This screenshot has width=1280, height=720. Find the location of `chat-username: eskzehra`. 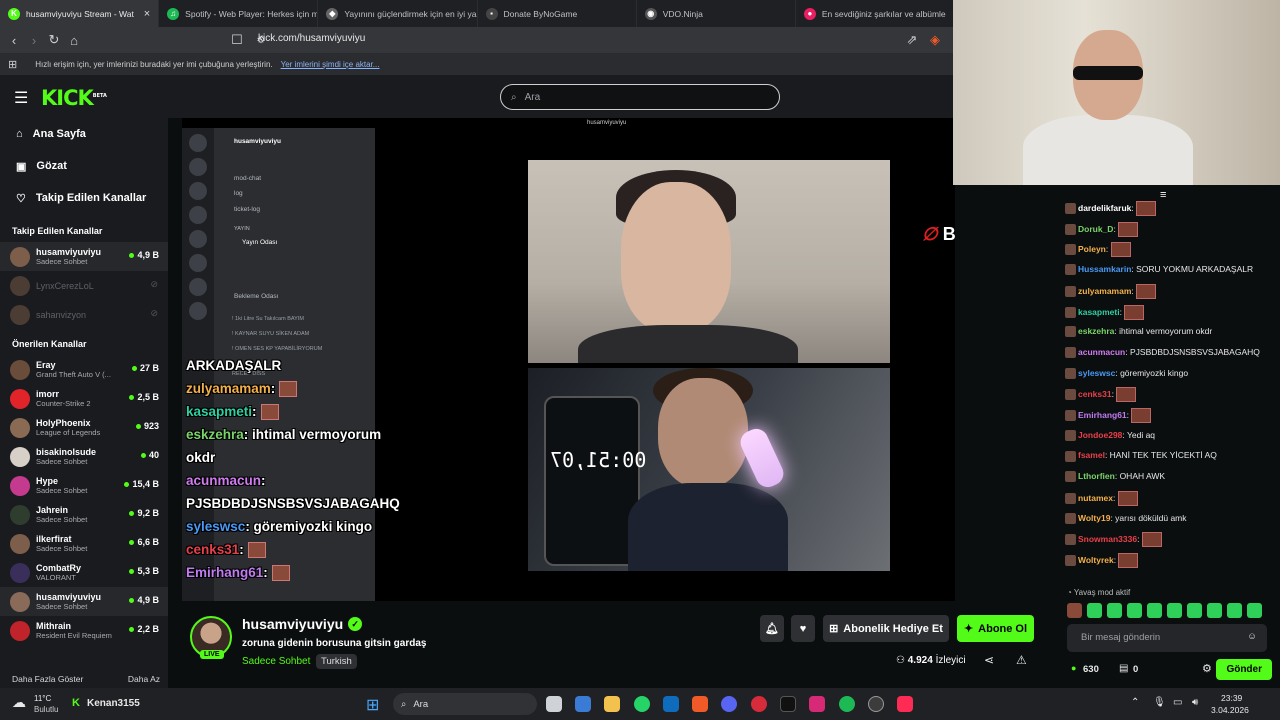

chat-username: eskzehra is located at coordinates (1096, 331).